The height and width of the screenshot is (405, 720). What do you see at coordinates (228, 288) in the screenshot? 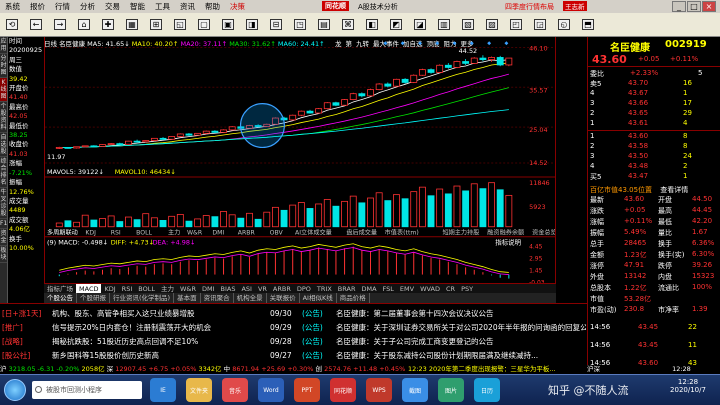
I see `indicator-tab: BIAS` at bounding box center [228, 288].